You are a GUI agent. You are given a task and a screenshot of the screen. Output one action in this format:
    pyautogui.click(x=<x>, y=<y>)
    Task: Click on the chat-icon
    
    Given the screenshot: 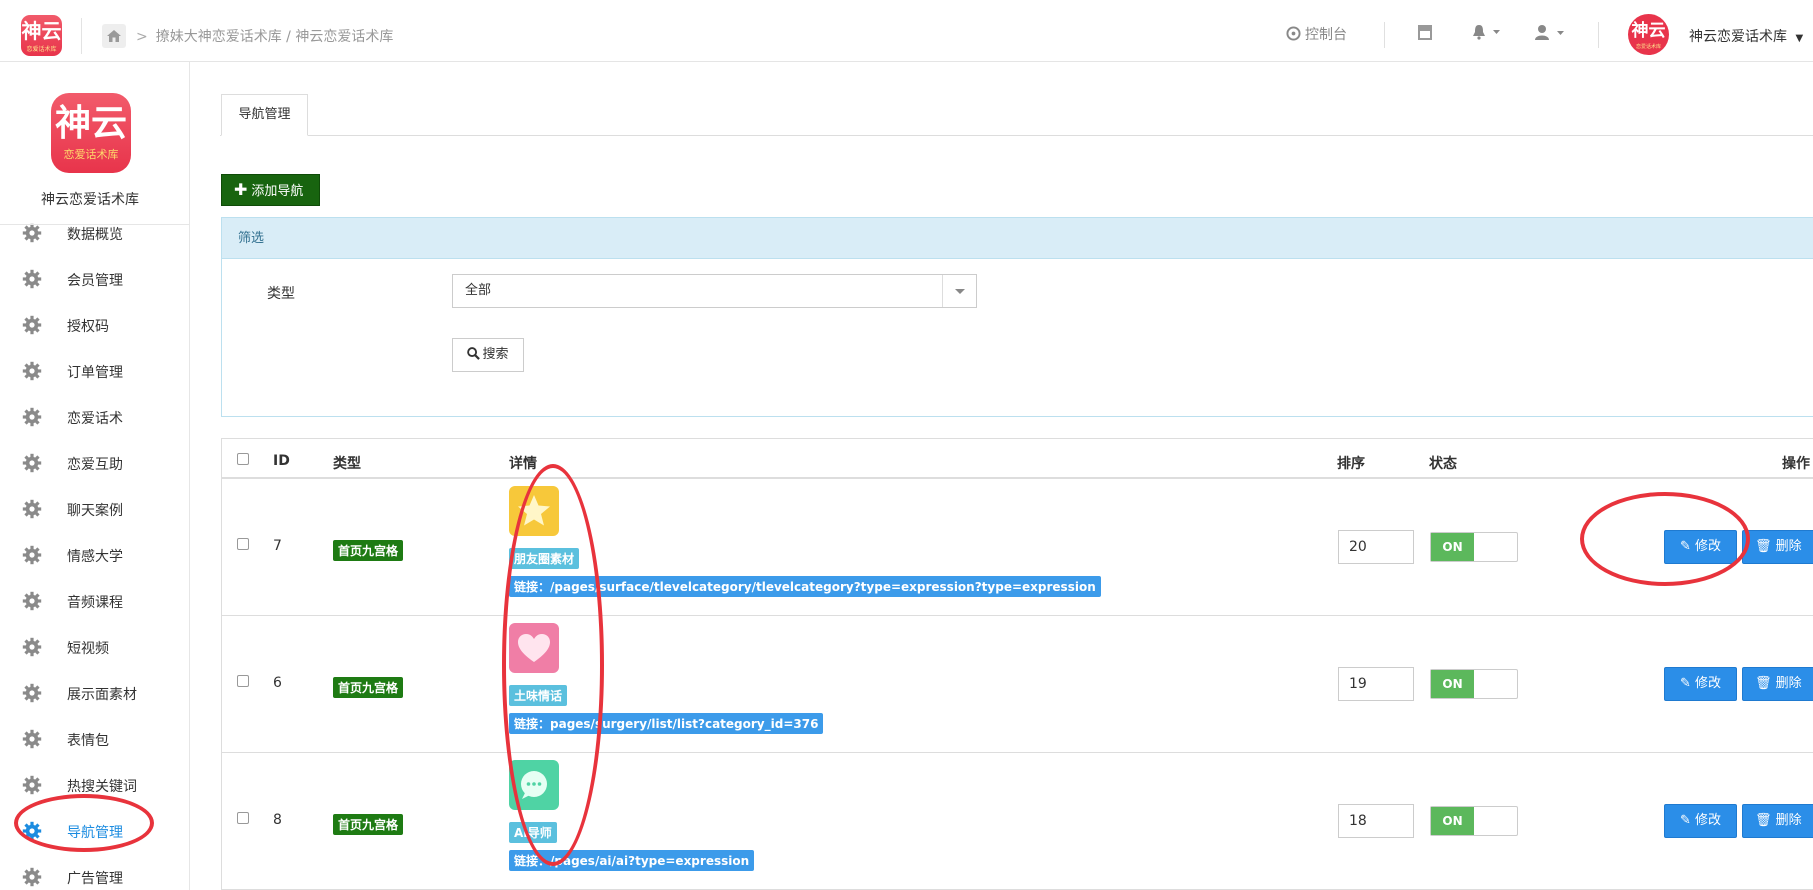 What is the action you would take?
    pyautogui.click(x=534, y=785)
    